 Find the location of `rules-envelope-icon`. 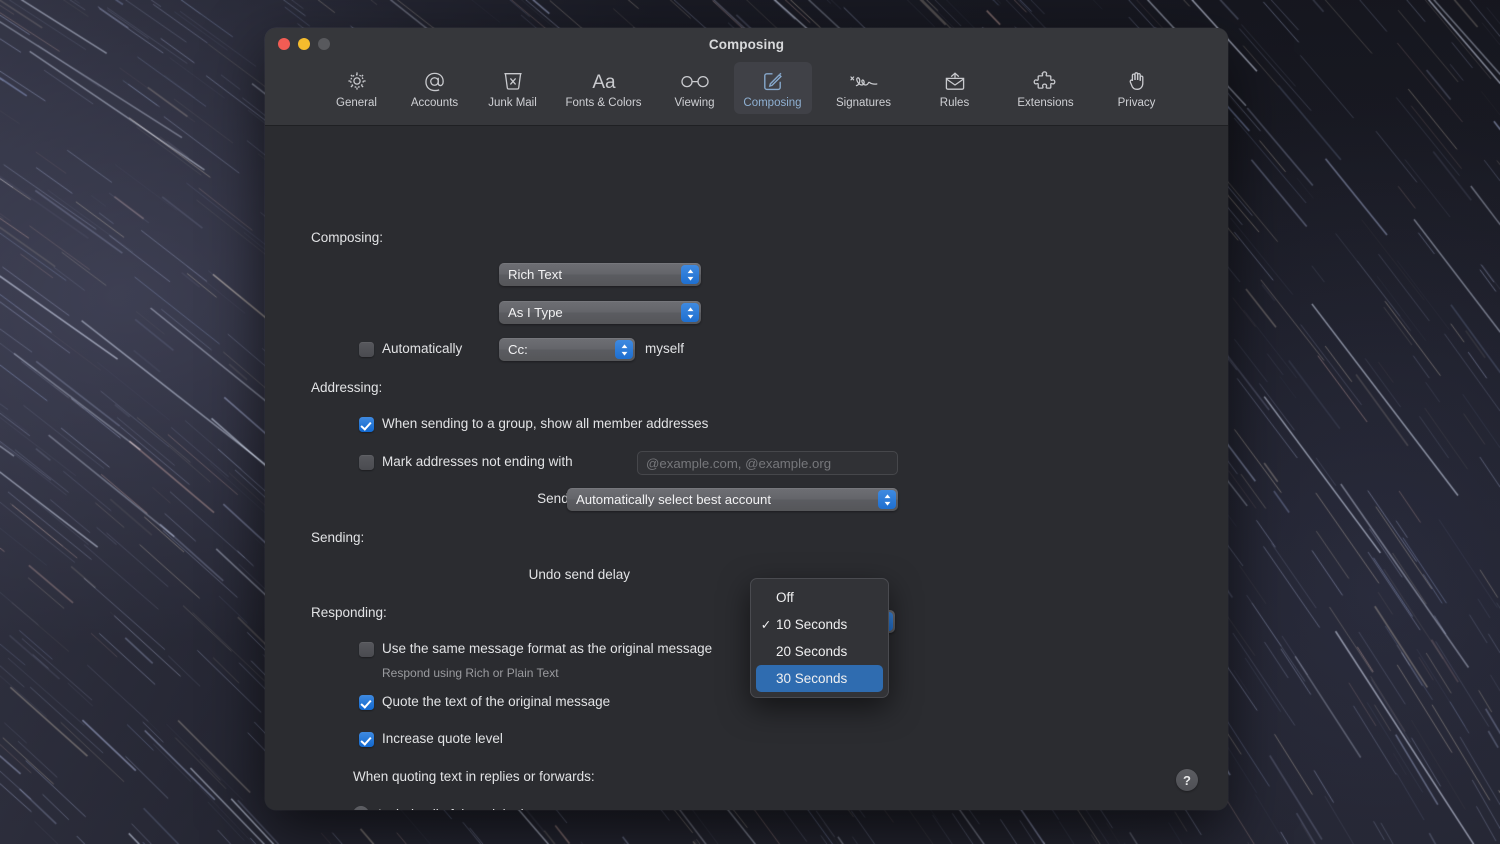

rules-envelope-icon is located at coordinates (955, 81).